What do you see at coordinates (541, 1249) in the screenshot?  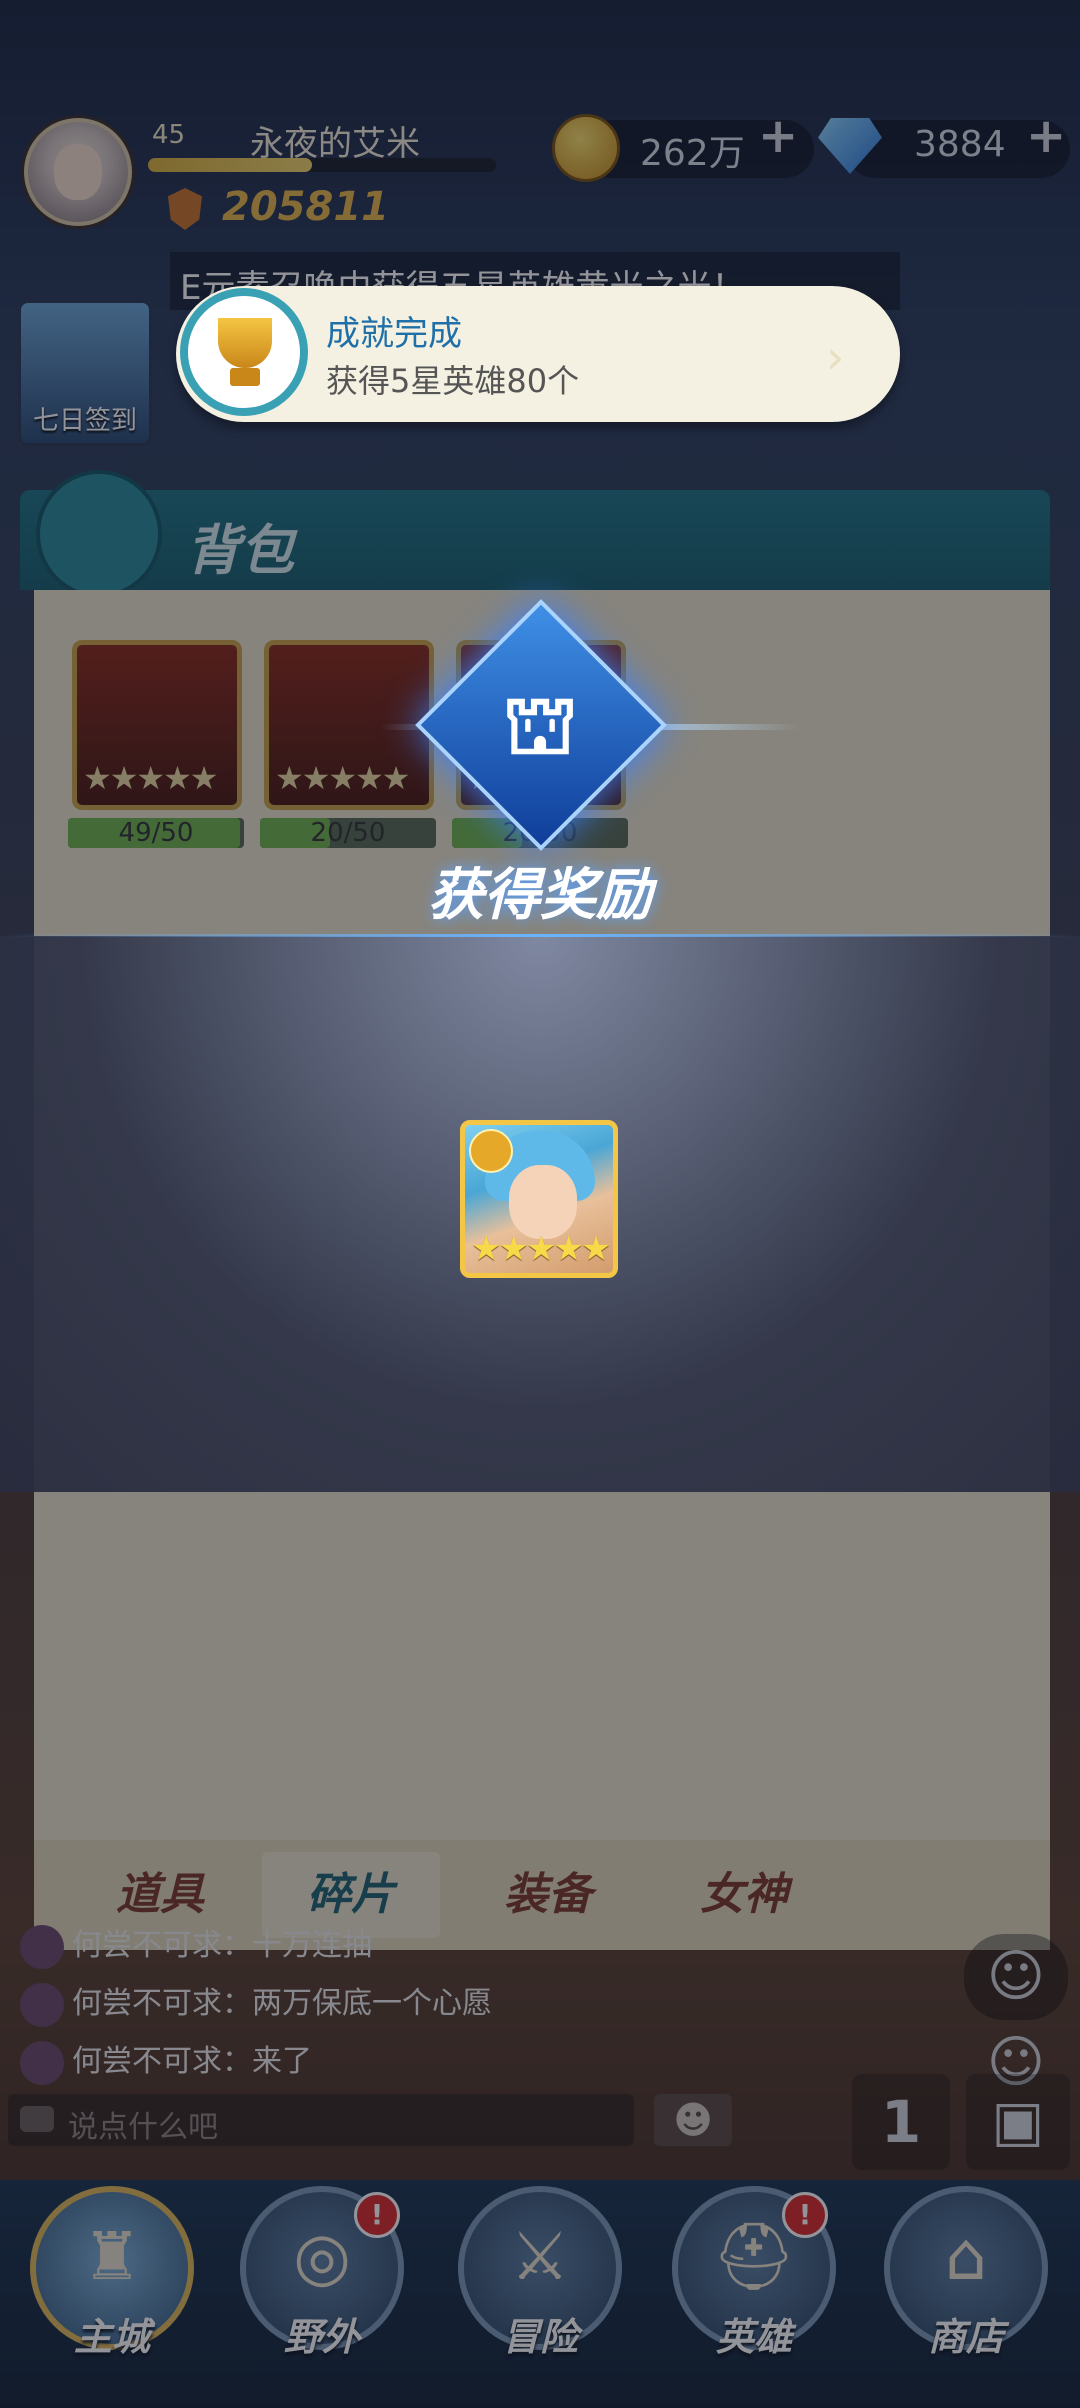 I see `hero-stars: ★★★★★` at bounding box center [541, 1249].